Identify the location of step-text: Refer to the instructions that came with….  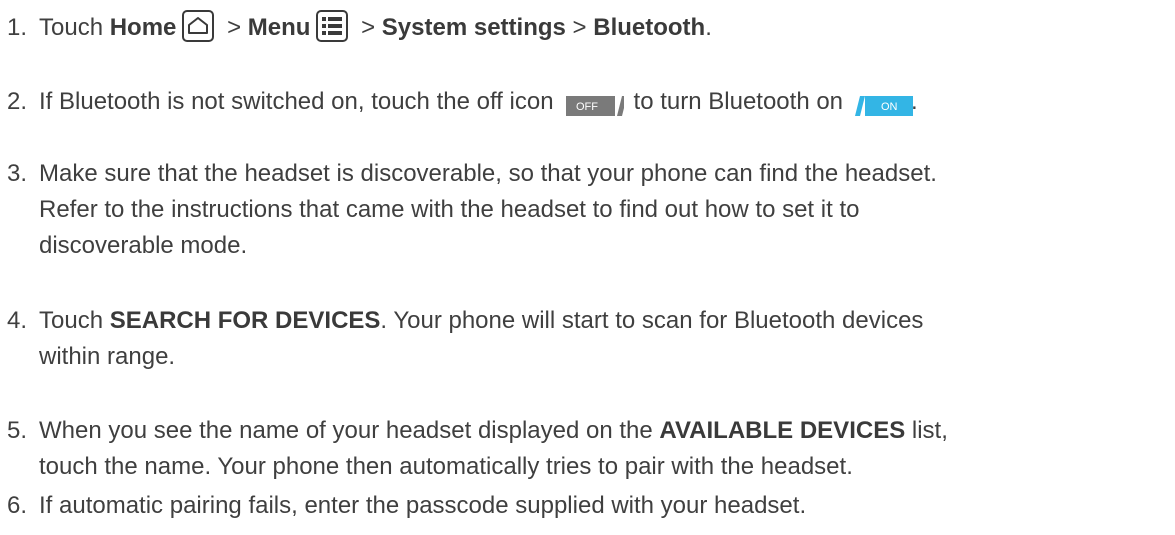
(449, 209).